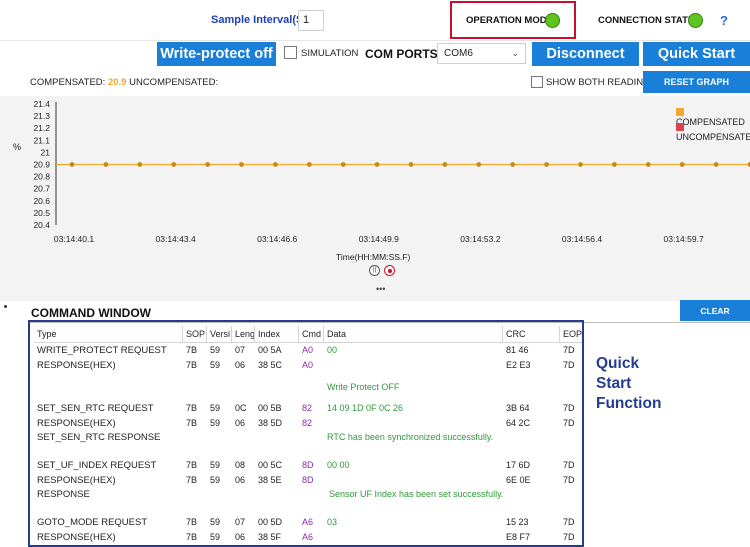  What do you see at coordinates (481, 53) in the screenshot?
I see `com-port-select: COM6 ⌄` at bounding box center [481, 53].